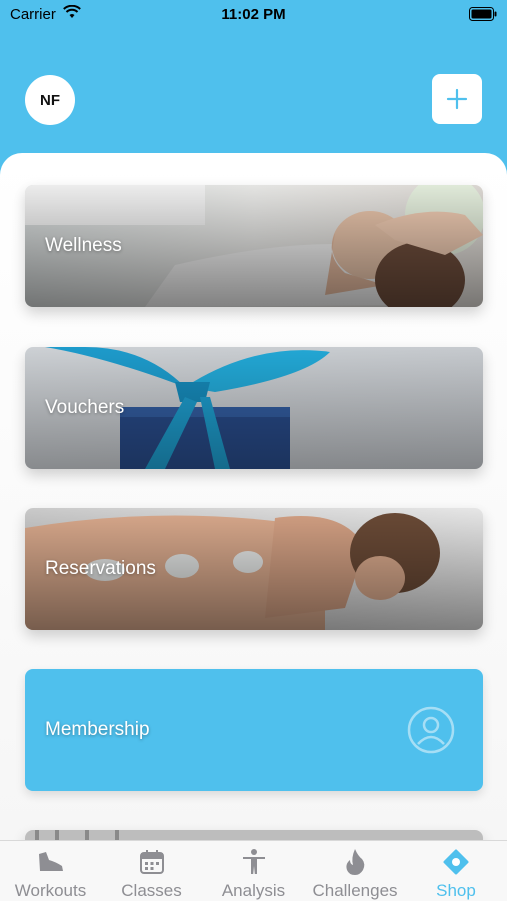 This screenshot has height=901, width=507. What do you see at coordinates (456, 890) in the screenshot?
I see `tab-label-shop: Shop` at bounding box center [456, 890].